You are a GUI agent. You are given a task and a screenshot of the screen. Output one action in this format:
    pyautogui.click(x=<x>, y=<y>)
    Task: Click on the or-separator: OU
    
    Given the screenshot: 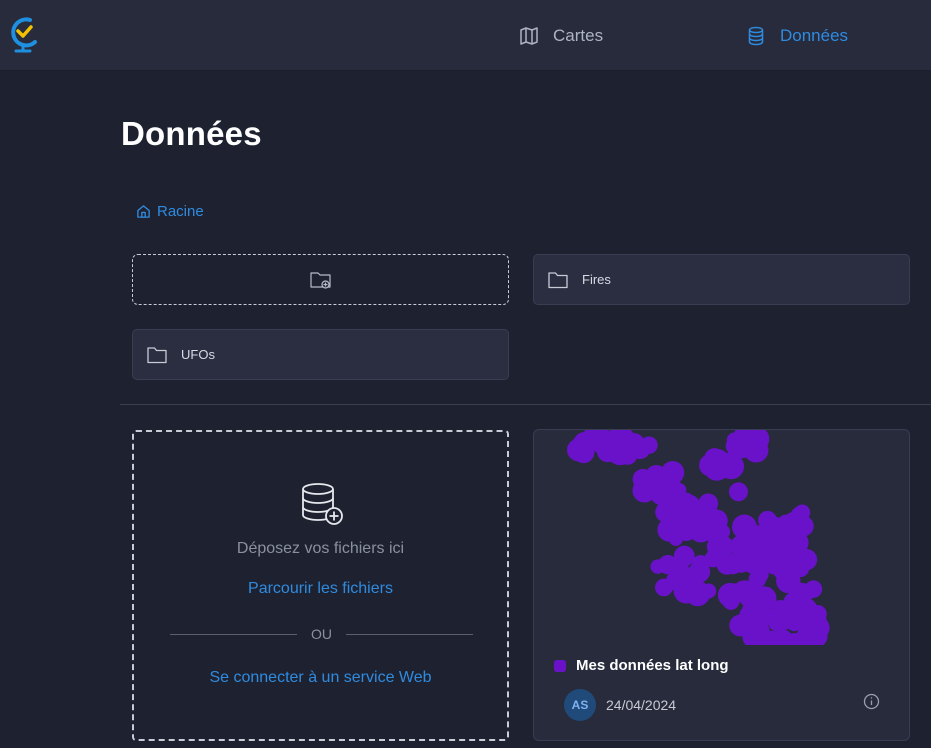 What is the action you would take?
    pyautogui.click(x=321, y=634)
    